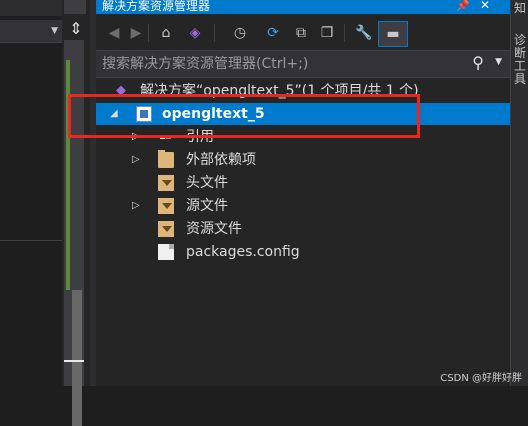 Image resolution: width=528 pixels, height=426 pixels. Describe the element at coordinates (303, 160) in the screenshot. I see `tree-item: ▷ 外部依赖项` at that location.